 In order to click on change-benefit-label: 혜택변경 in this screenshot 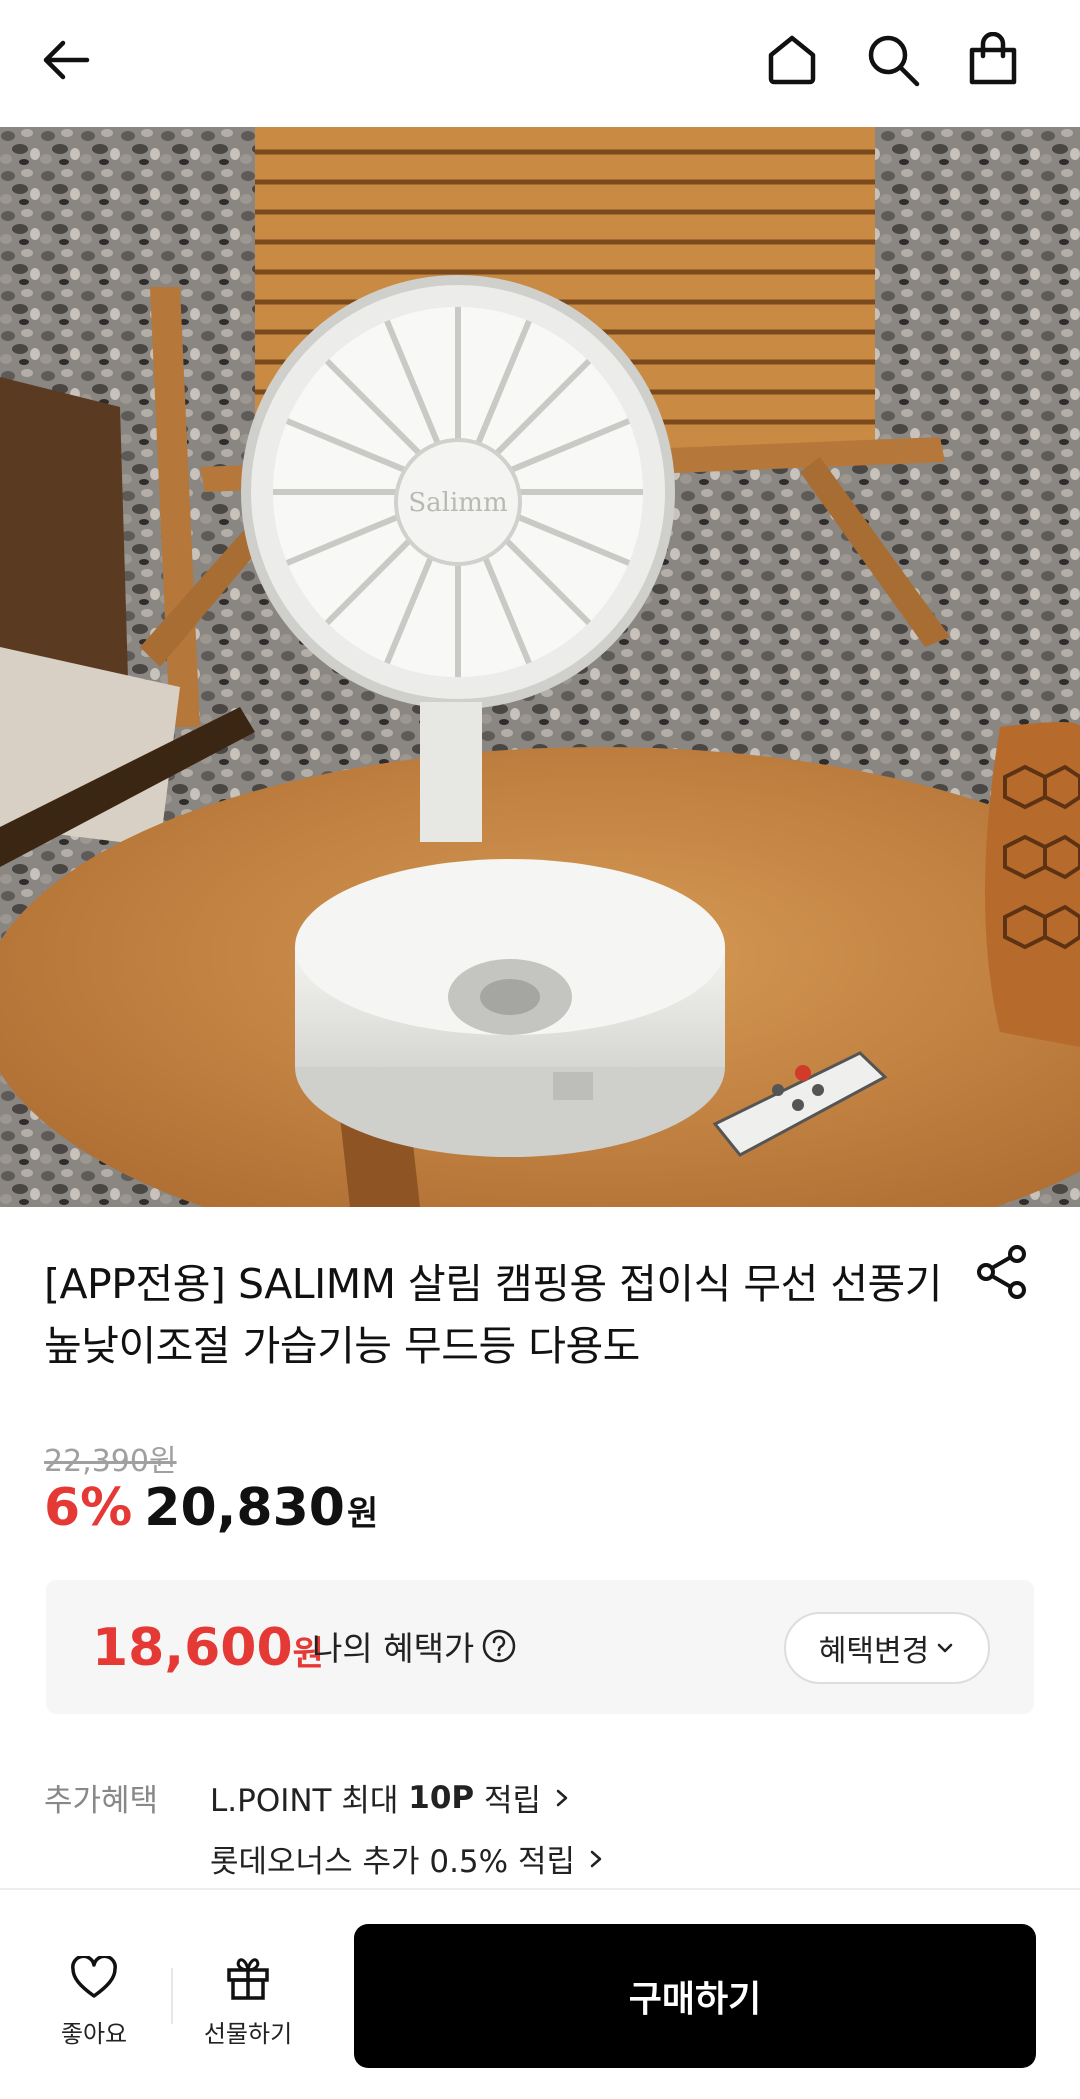, I will do `click(874, 1651)`.